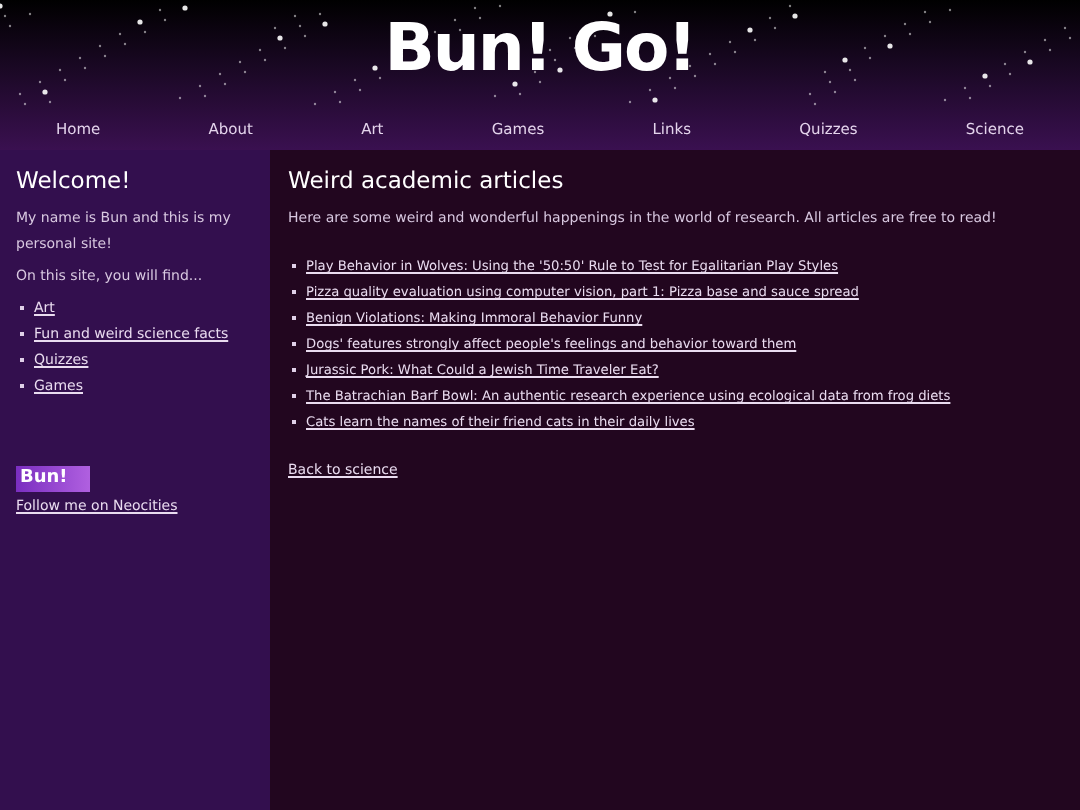  I want to click on site-logo: Bun! Go!, so click(540, 48).